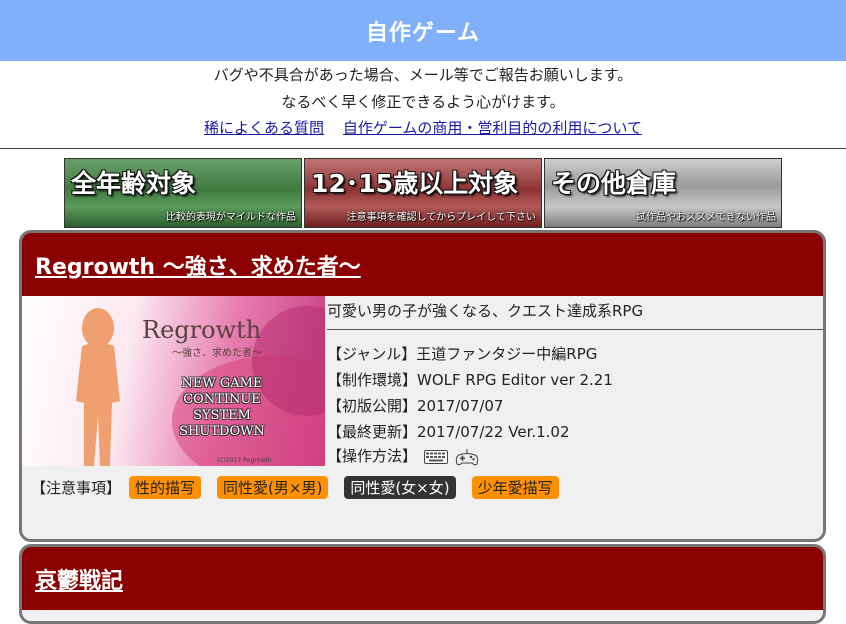 The height and width of the screenshot is (624, 846). Describe the element at coordinates (614, 183) in the screenshot. I see `banner-title: その他倉庫` at that location.